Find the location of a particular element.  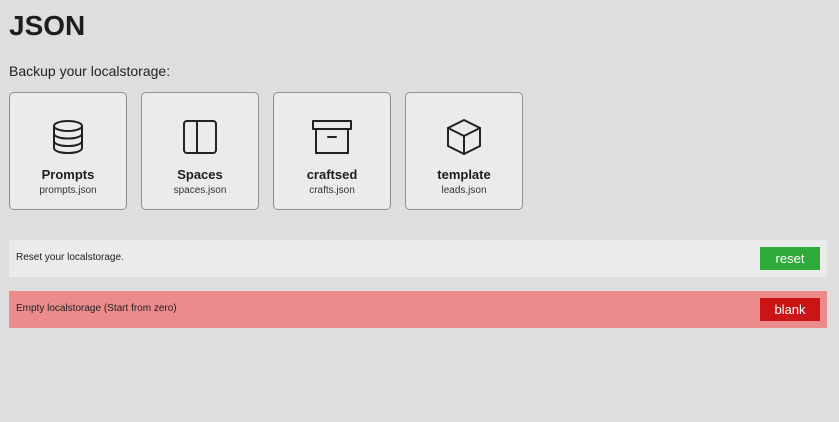

backup-card-prompts: Prompts prompts.json is located at coordinates (68, 151).